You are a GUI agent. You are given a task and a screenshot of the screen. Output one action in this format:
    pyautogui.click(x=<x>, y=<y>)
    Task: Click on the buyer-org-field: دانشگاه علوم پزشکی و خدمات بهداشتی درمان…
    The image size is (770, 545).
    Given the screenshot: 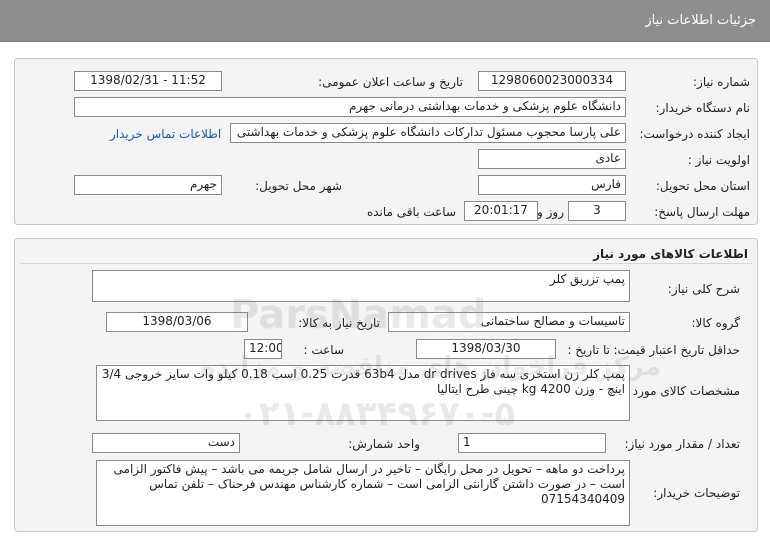 What is the action you would take?
    pyautogui.click(x=350, y=107)
    